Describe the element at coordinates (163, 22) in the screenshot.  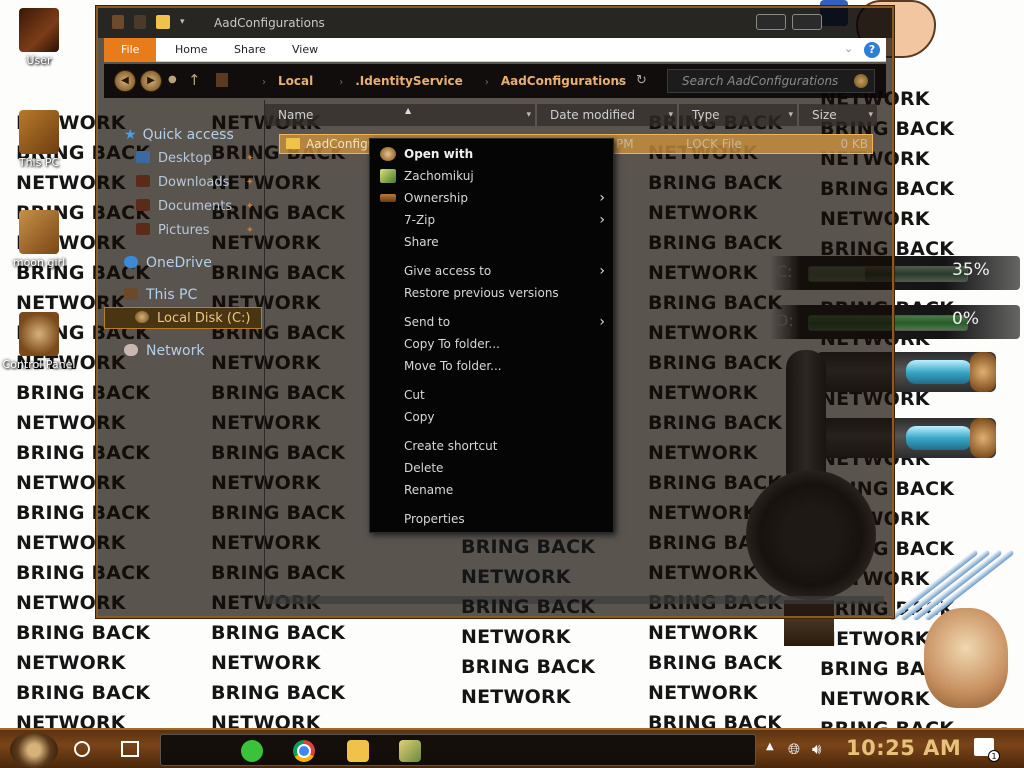
I see `folder-icon` at that location.